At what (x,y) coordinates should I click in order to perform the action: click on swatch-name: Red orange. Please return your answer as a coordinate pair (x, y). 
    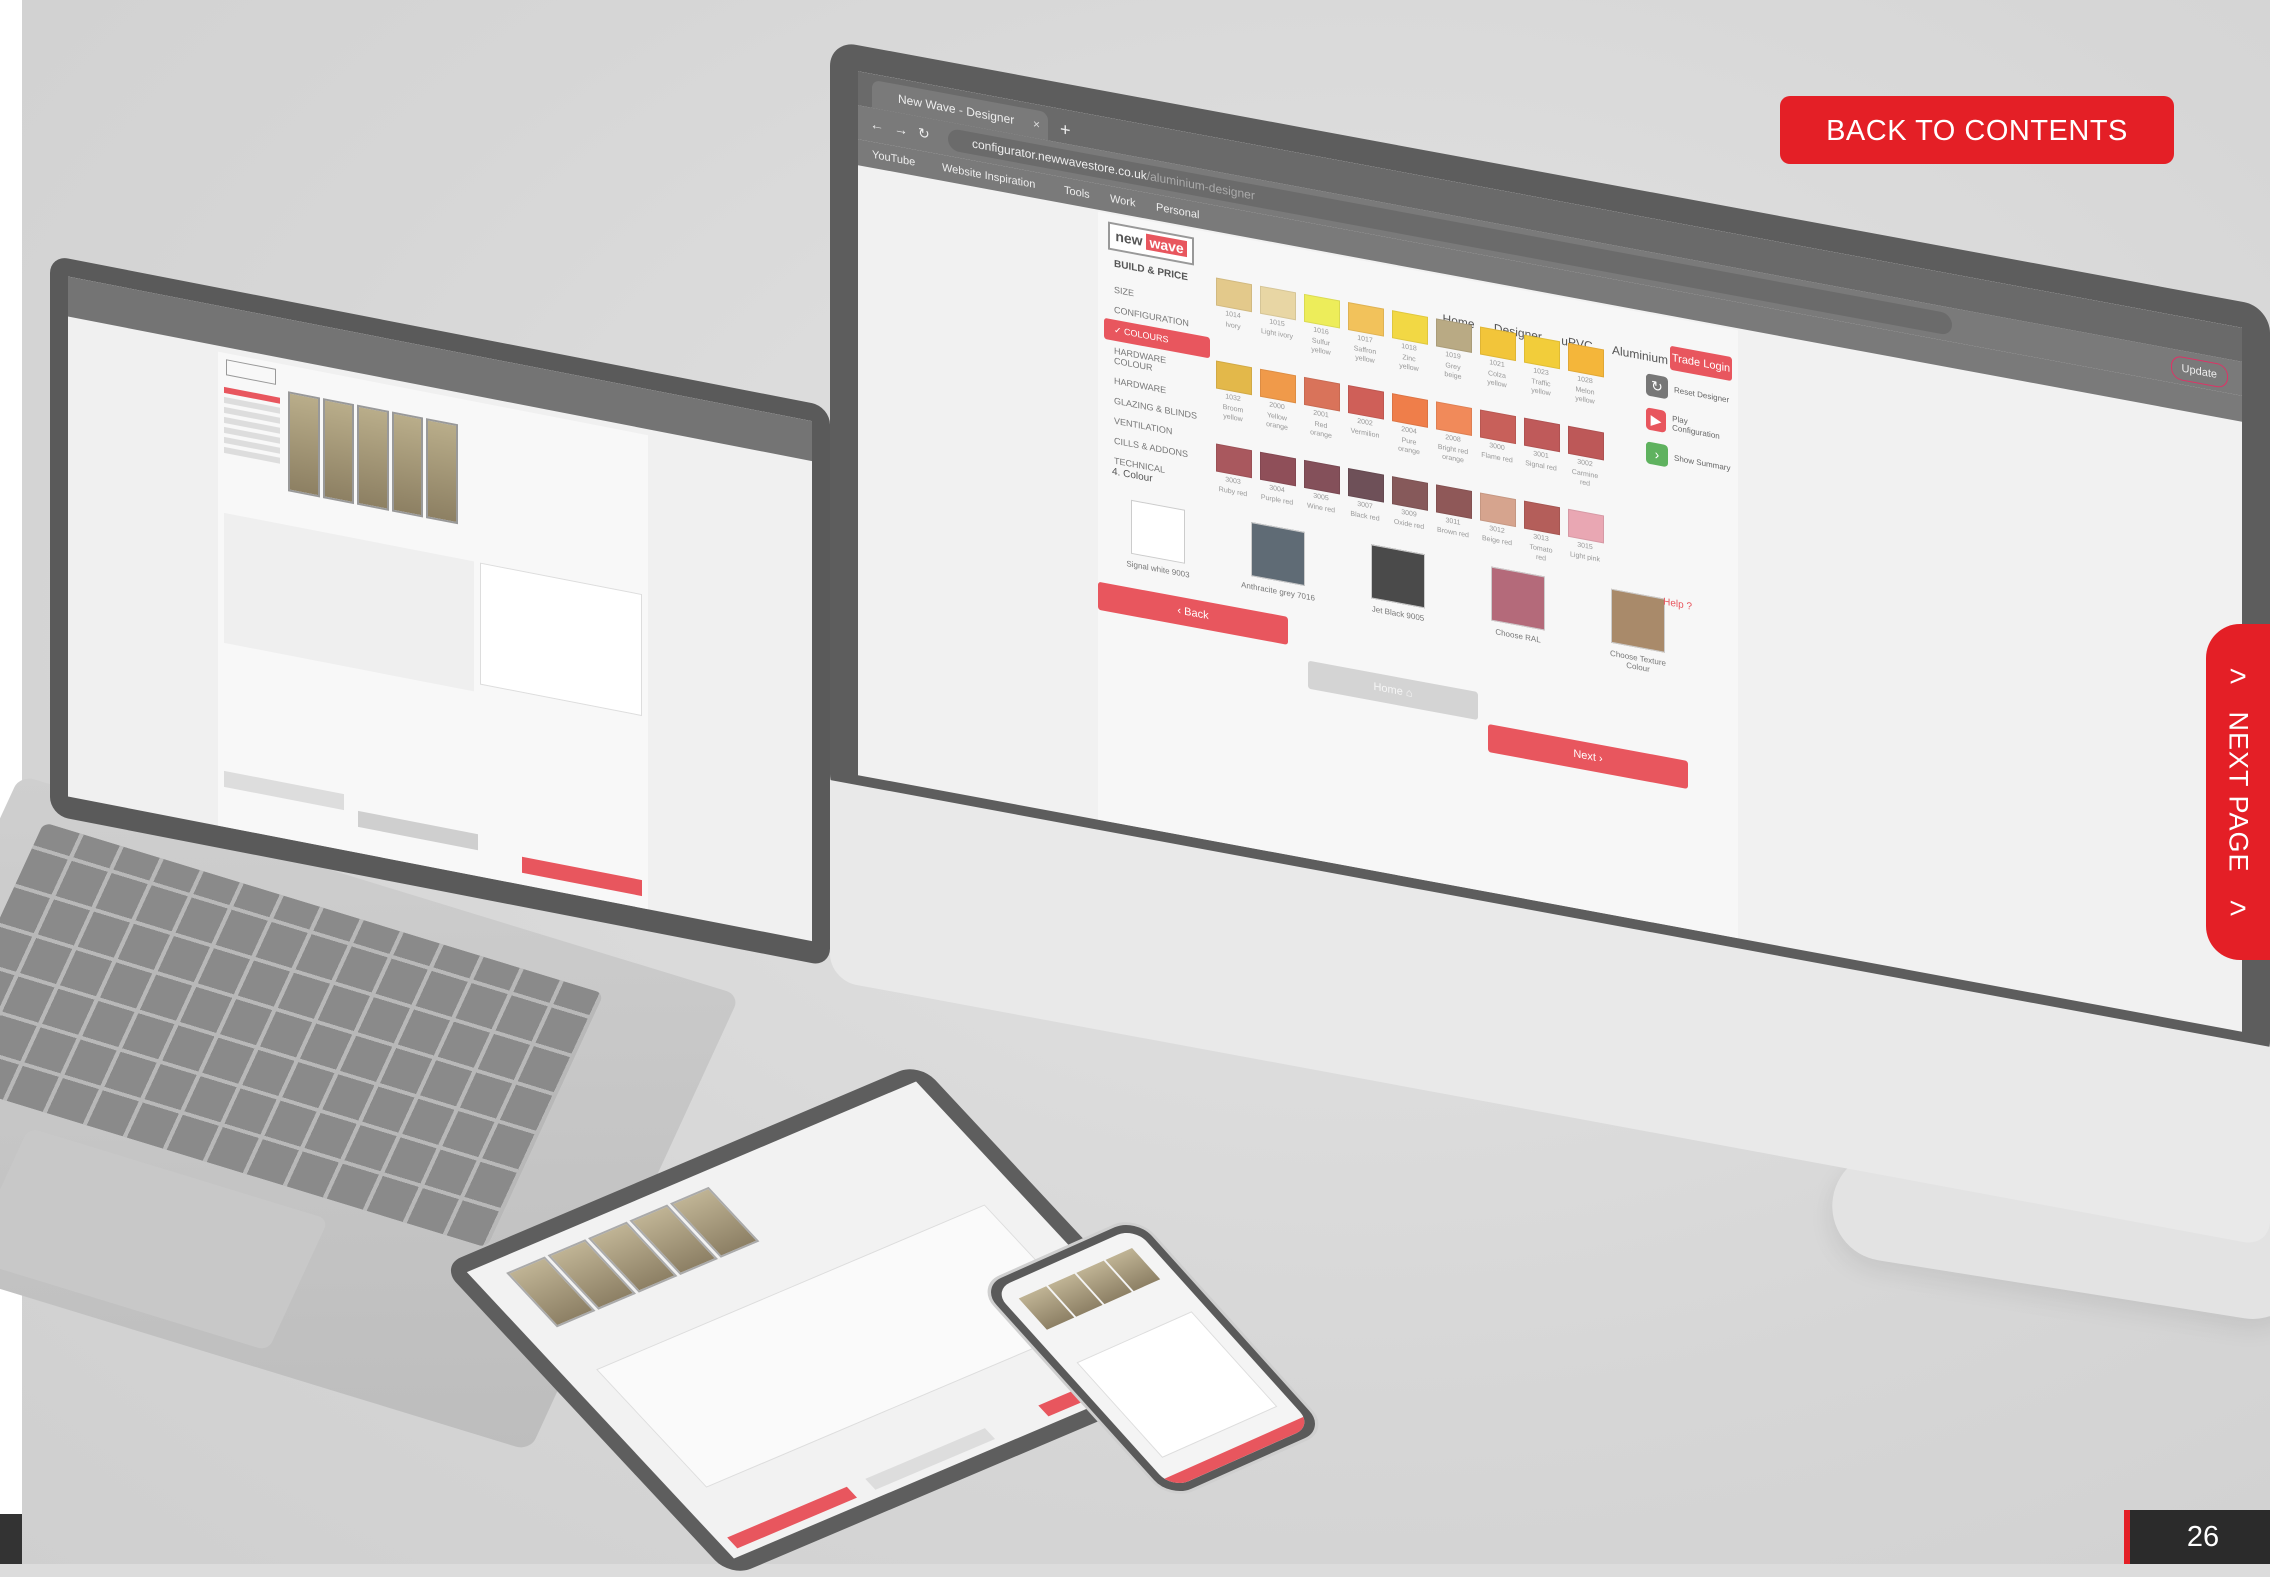
    Looking at the image, I should click on (1321, 430).